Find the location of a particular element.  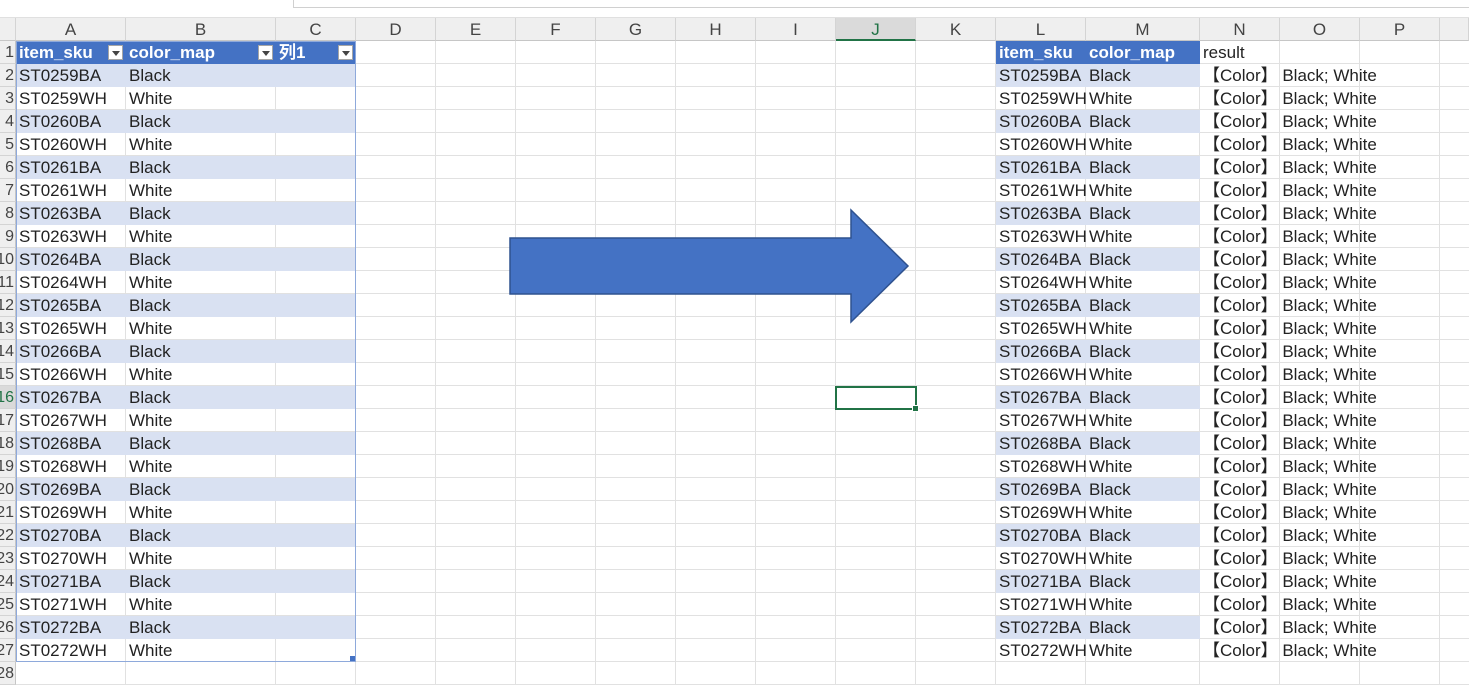

column-header-i: I is located at coordinates (796, 29).